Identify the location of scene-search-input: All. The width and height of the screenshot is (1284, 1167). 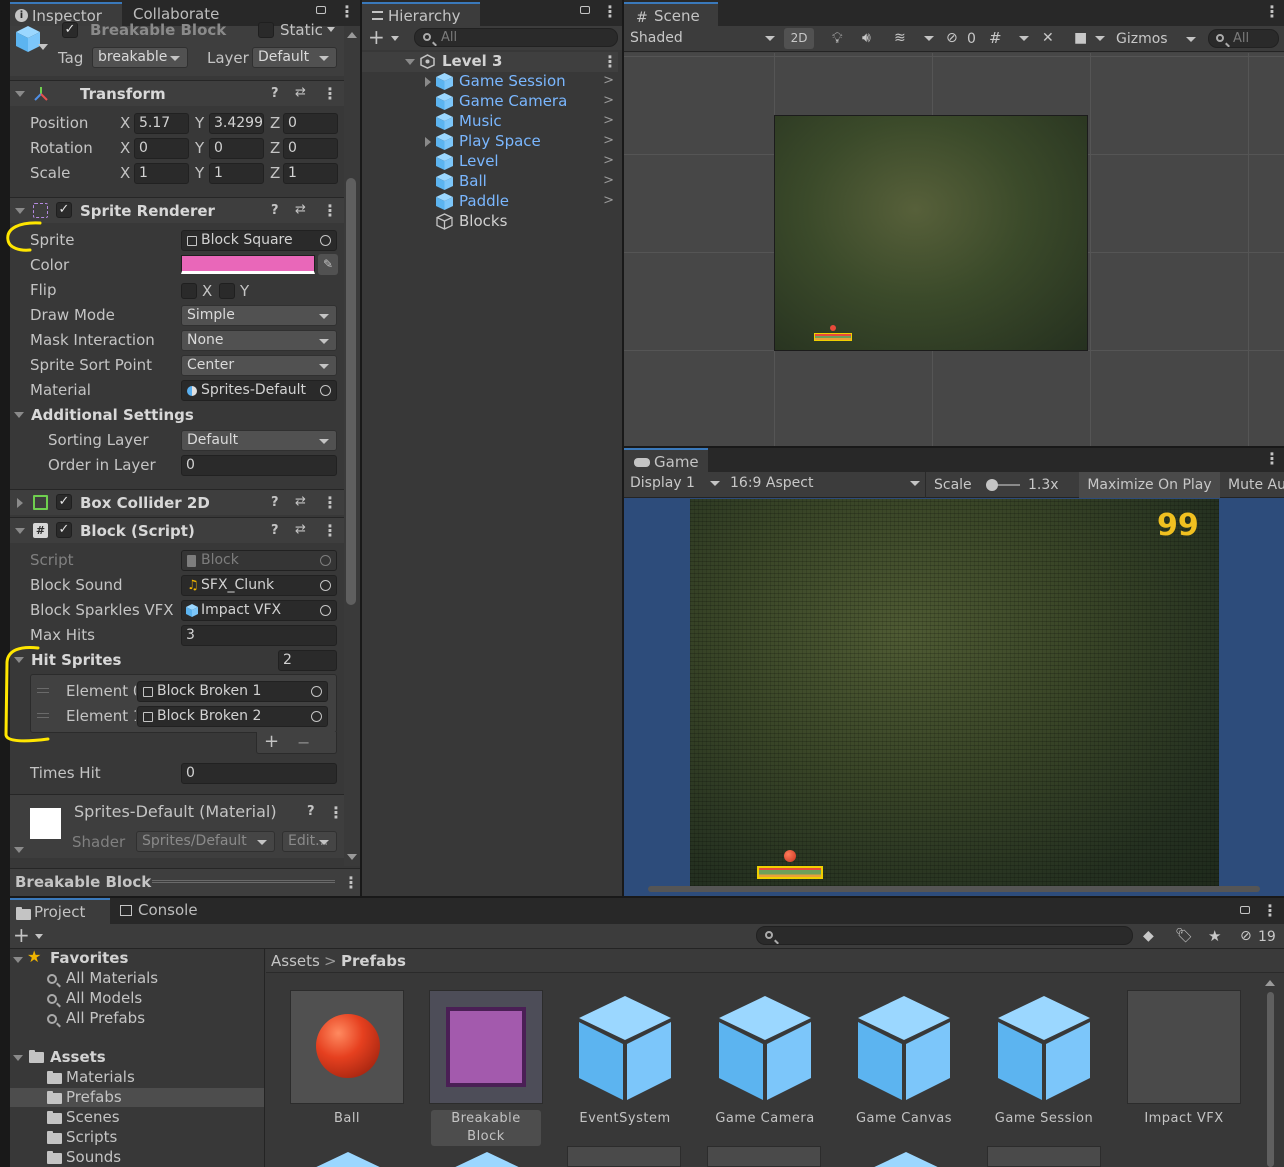
(1243, 38).